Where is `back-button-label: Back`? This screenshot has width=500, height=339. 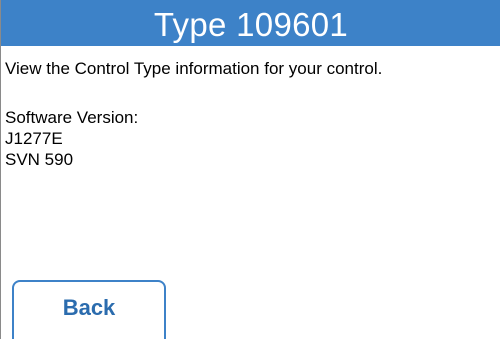
back-button-label: Back is located at coordinates (89, 307).